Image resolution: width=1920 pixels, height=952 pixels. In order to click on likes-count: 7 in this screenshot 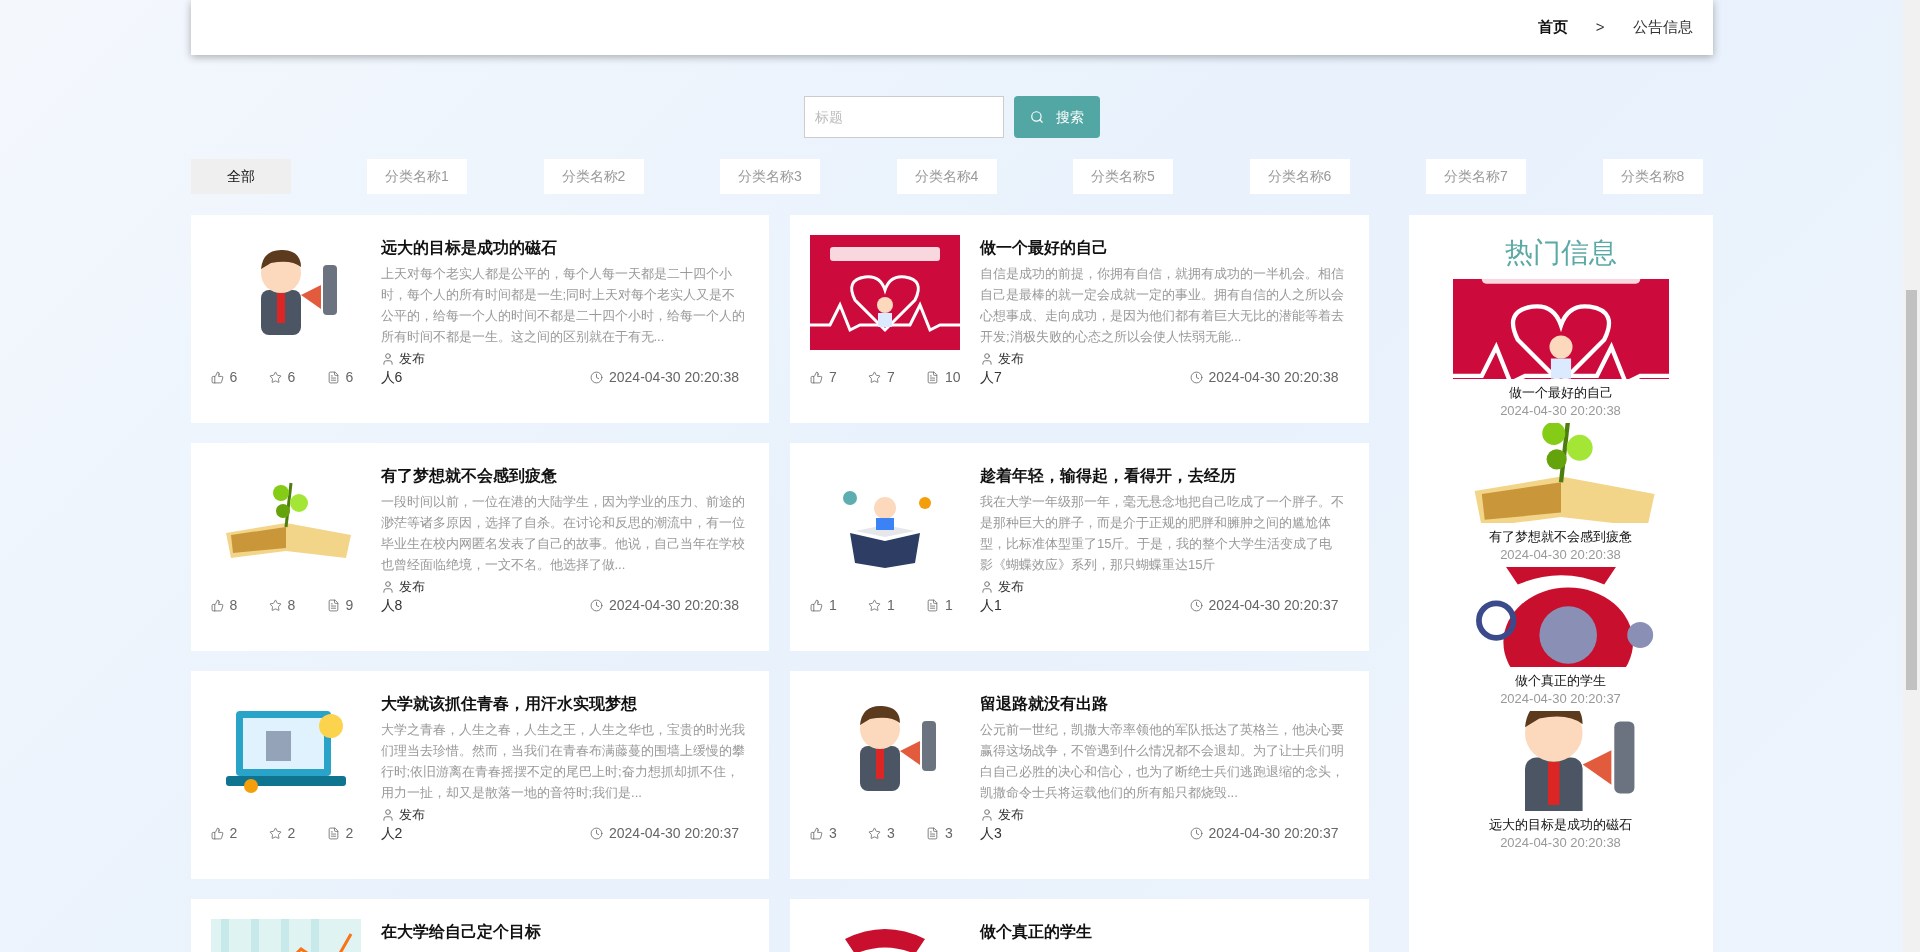, I will do `click(839, 377)`.